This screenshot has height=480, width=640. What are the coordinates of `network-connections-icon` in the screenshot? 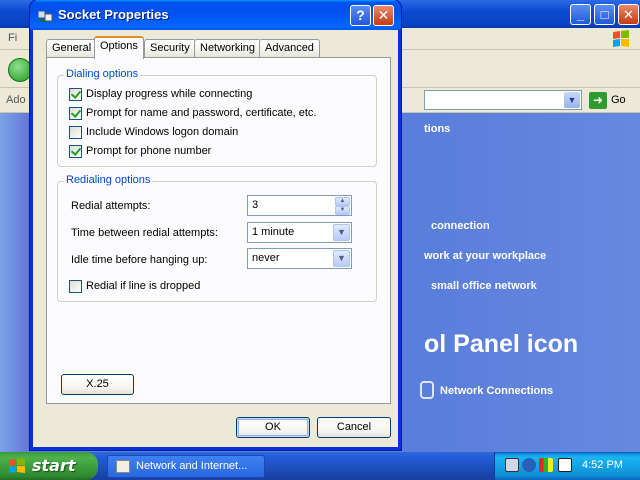 It's located at (427, 390).